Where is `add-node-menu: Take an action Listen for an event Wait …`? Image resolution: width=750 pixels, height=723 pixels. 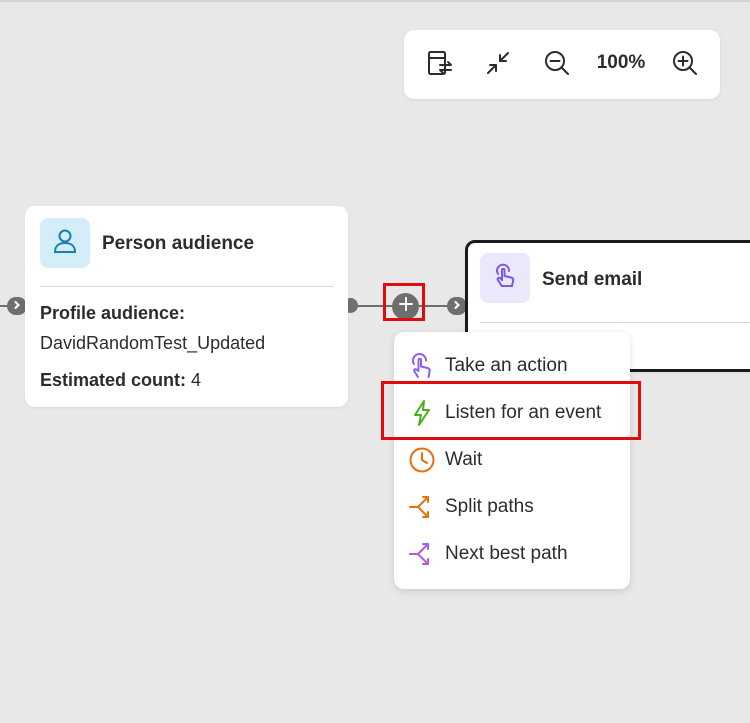 add-node-menu: Take an action Listen for an event Wait … is located at coordinates (512, 460).